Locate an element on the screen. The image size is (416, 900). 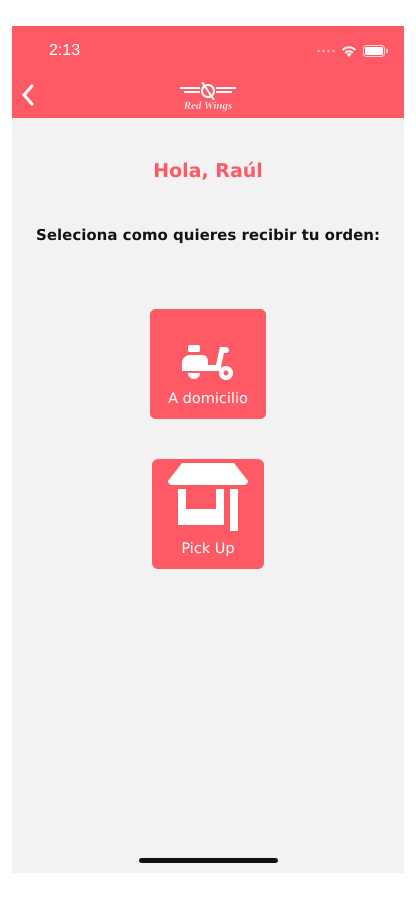
chevron-left-icon is located at coordinates (28, 95).